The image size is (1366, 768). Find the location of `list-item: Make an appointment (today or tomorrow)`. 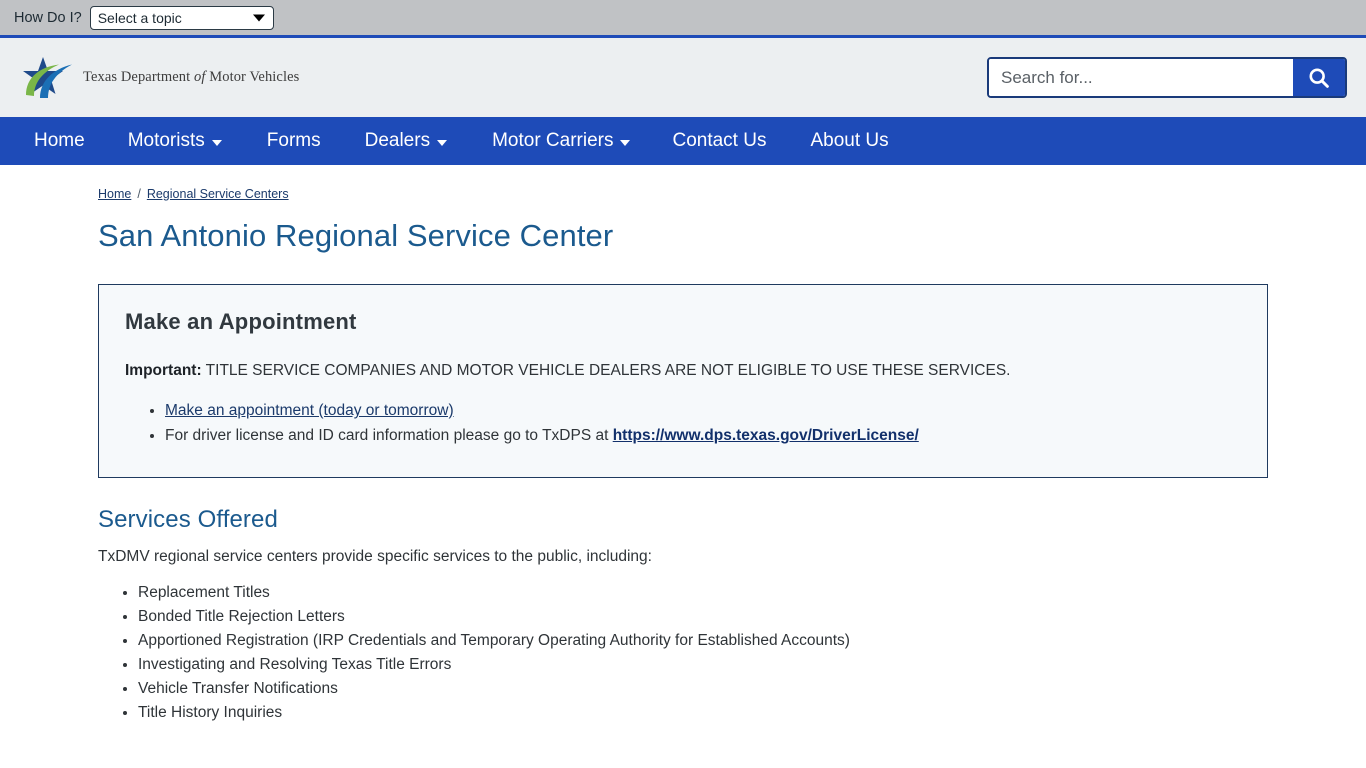

list-item: Make an appointment (today or tomorrow) is located at coordinates (703, 411).